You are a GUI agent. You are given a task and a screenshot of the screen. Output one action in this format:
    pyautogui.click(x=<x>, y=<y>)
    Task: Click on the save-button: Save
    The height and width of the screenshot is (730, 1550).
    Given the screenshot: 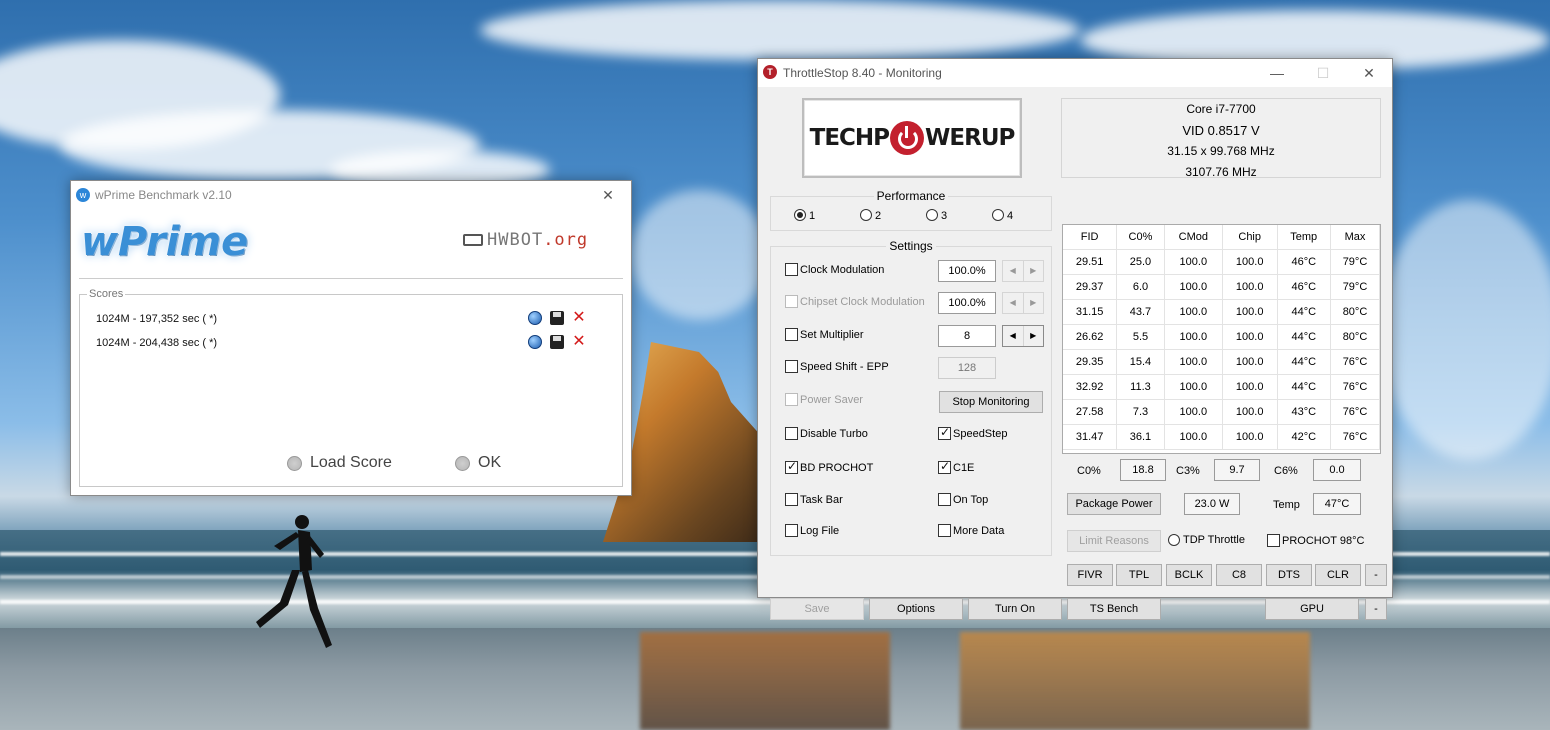 What is the action you would take?
    pyautogui.click(x=817, y=609)
    